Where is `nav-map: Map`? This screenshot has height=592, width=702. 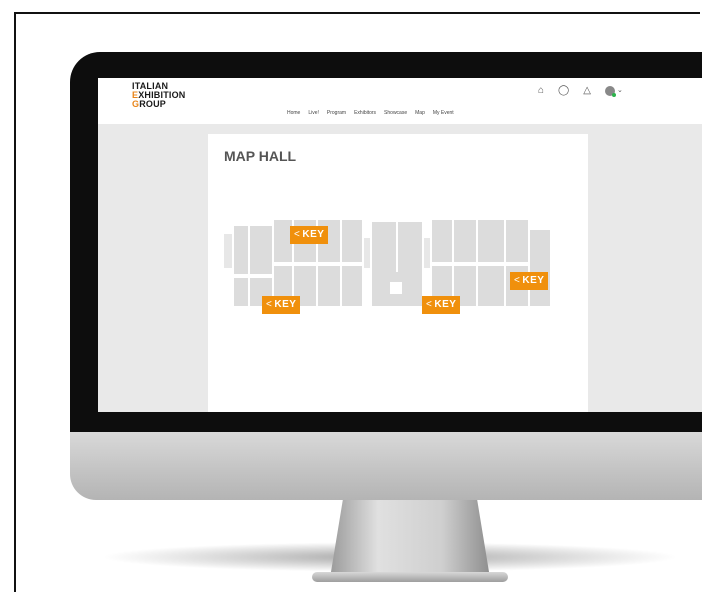
nav-map: Map is located at coordinates (420, 113).